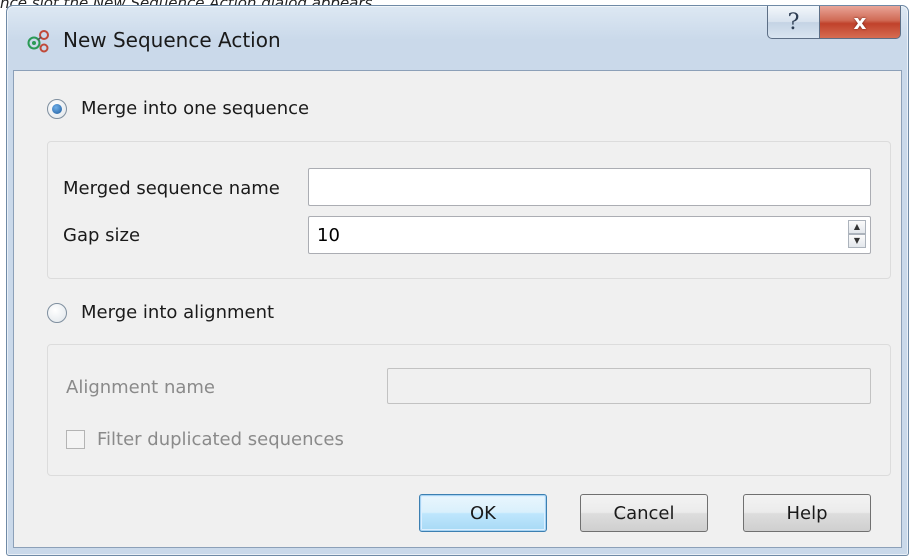 The image size is (916, 560). I want to click on merge-sequence-label: Merge into one sequence, so click(195, 108).